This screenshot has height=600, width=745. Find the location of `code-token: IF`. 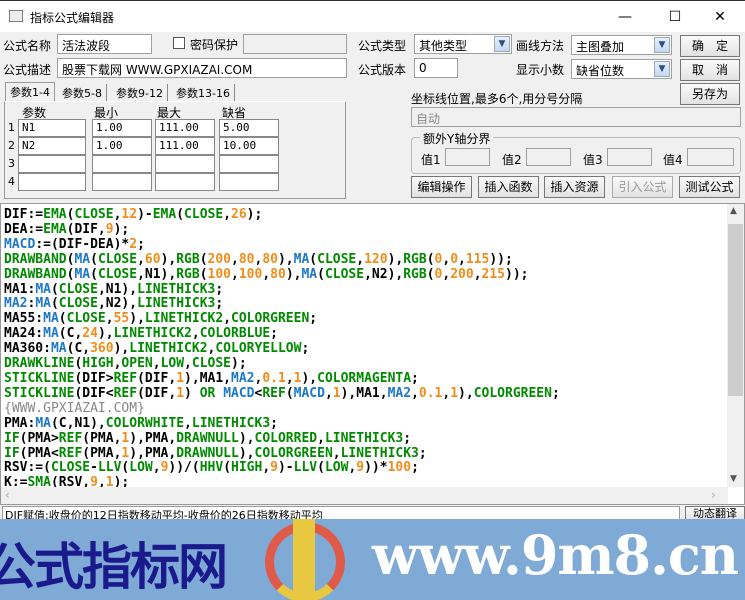

code-token: IF is located at coordinates (12, 453).